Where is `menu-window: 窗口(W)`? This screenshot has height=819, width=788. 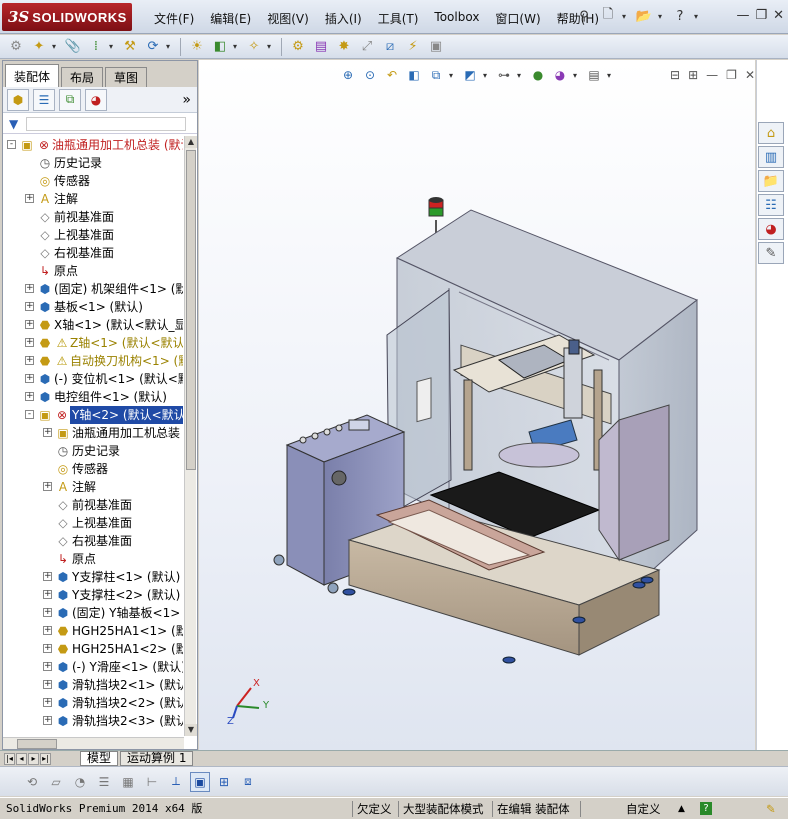
menu-window: 窗口(W) is located at coordinates (517, 18).